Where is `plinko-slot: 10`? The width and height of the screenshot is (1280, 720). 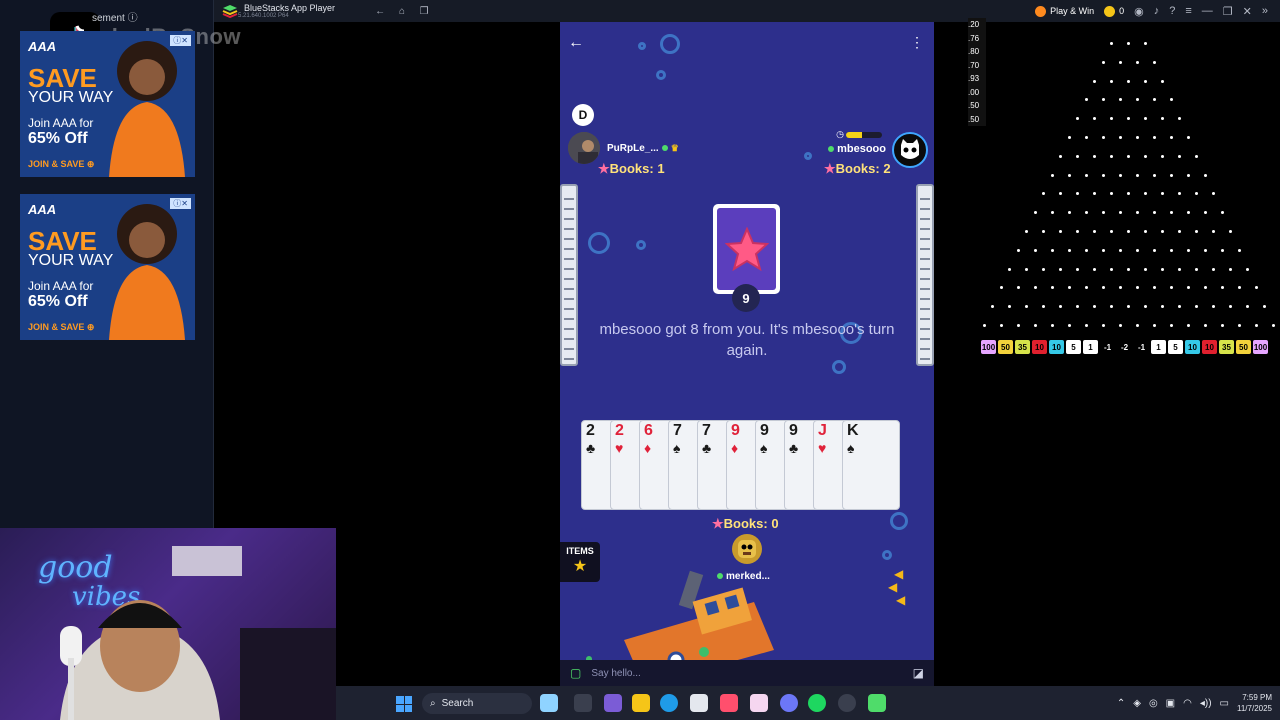
plinko-slot: 10 is located at coordinates (1056, 347).